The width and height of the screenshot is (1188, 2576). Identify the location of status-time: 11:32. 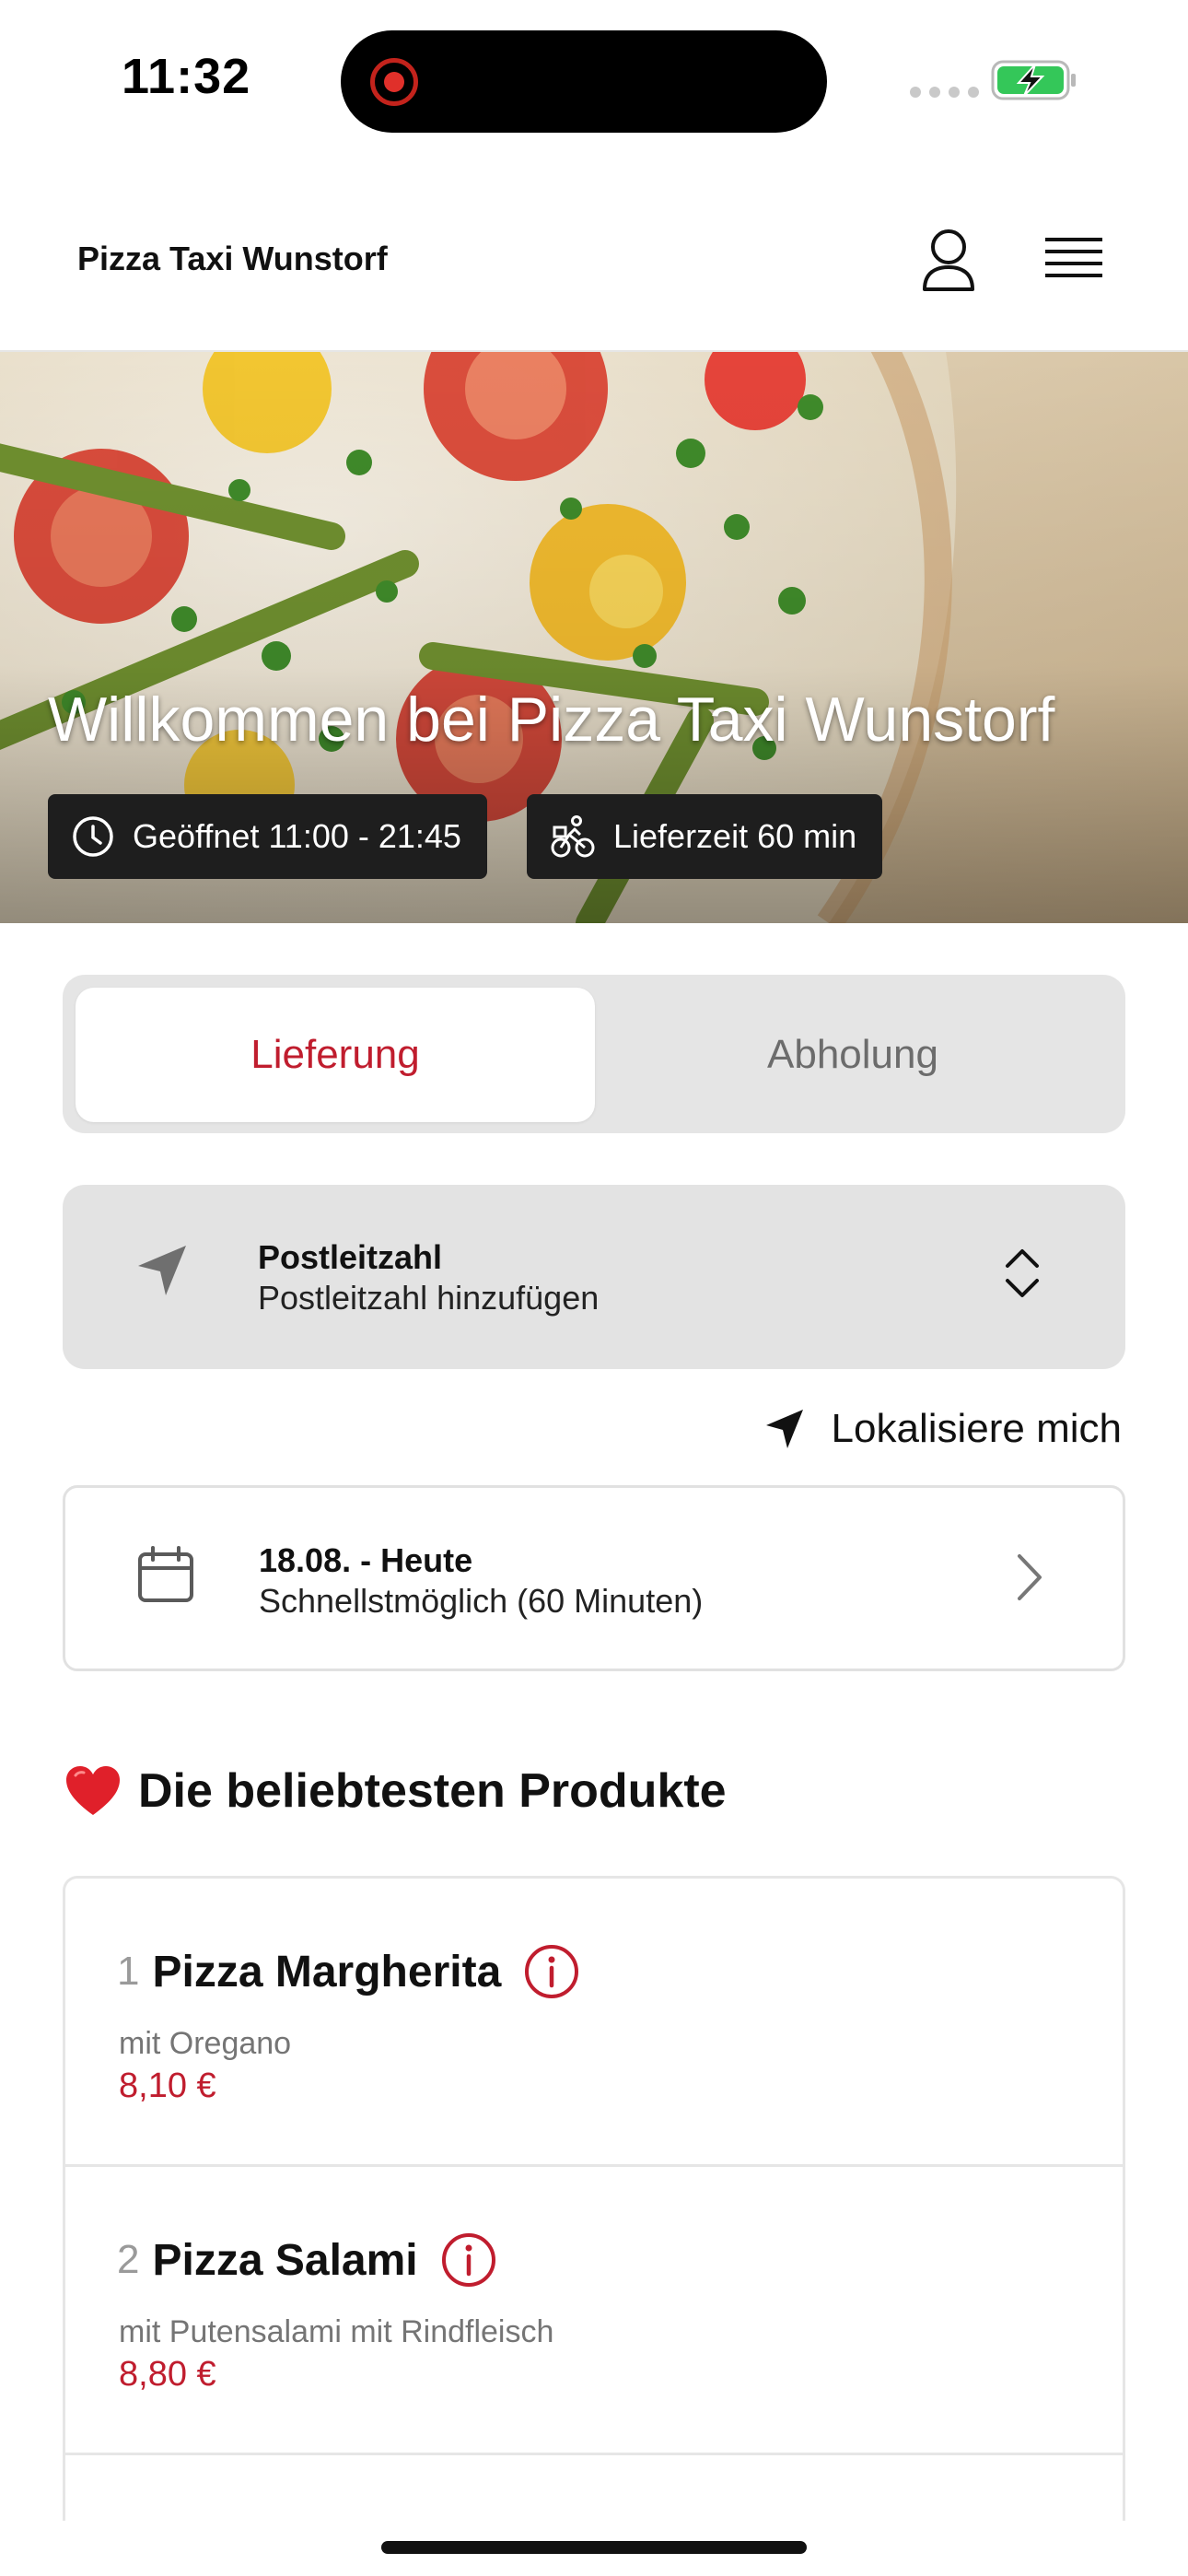
(186, 76).